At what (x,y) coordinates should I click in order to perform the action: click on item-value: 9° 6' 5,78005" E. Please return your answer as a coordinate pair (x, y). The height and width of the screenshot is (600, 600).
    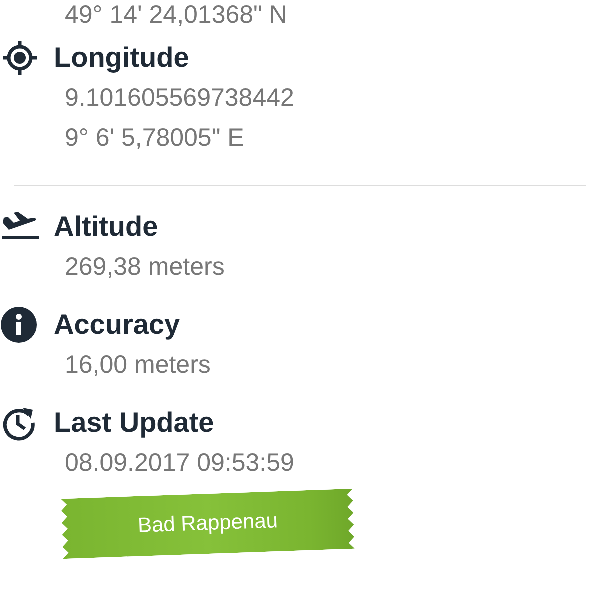
    Looking at the image, I should click on (155, 138).